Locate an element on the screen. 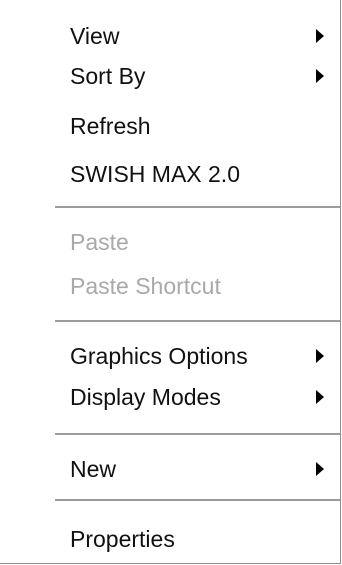 This screenshot has height=565, width=342. menu-item-graphics-options: Graphics Options is located at coordinates (170, 356).